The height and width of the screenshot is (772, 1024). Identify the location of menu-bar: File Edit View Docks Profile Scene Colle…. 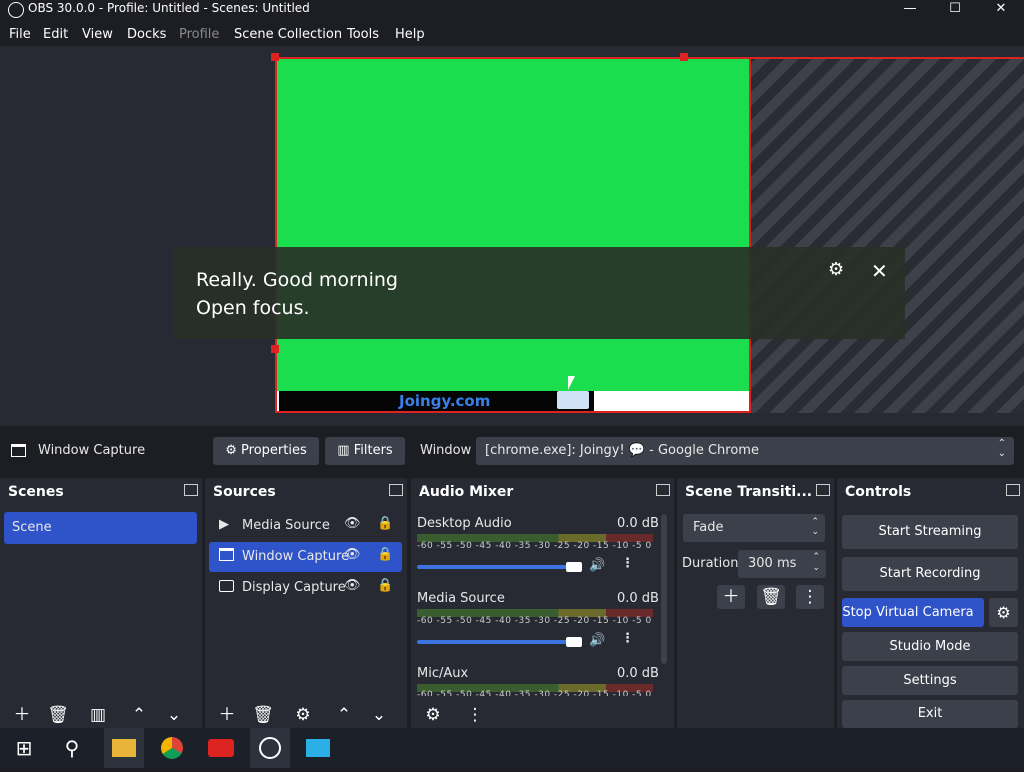
(512, 35).